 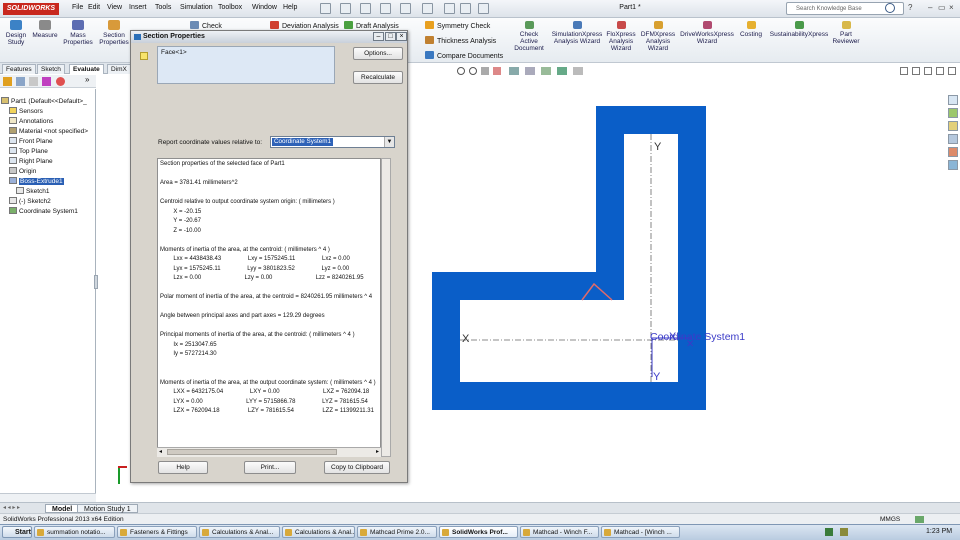 What do you see at coordinates (529, 36) in the screenshot?
I see `check-doc-button: Check Active Document` at bounding box center [529, 36].